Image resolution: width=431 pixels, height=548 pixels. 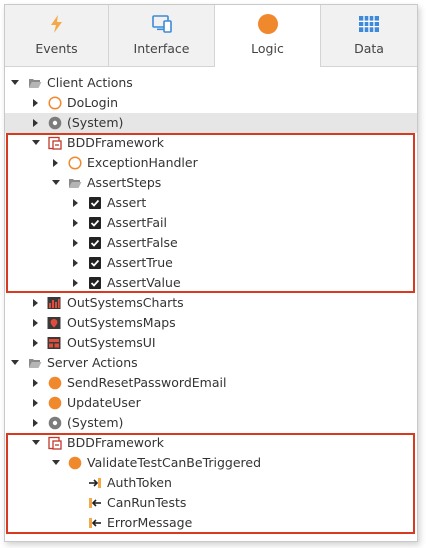 I want to click on errormessage-label: ErrorMessage, so click(x=150, y=522).